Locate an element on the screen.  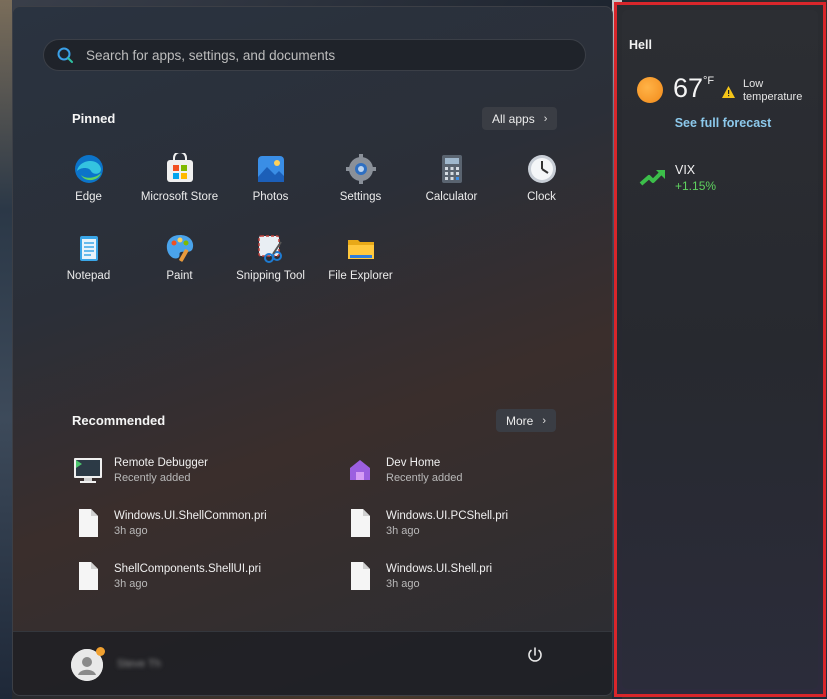
all-apps-button: All apps › is located at coordinates (520, 118).